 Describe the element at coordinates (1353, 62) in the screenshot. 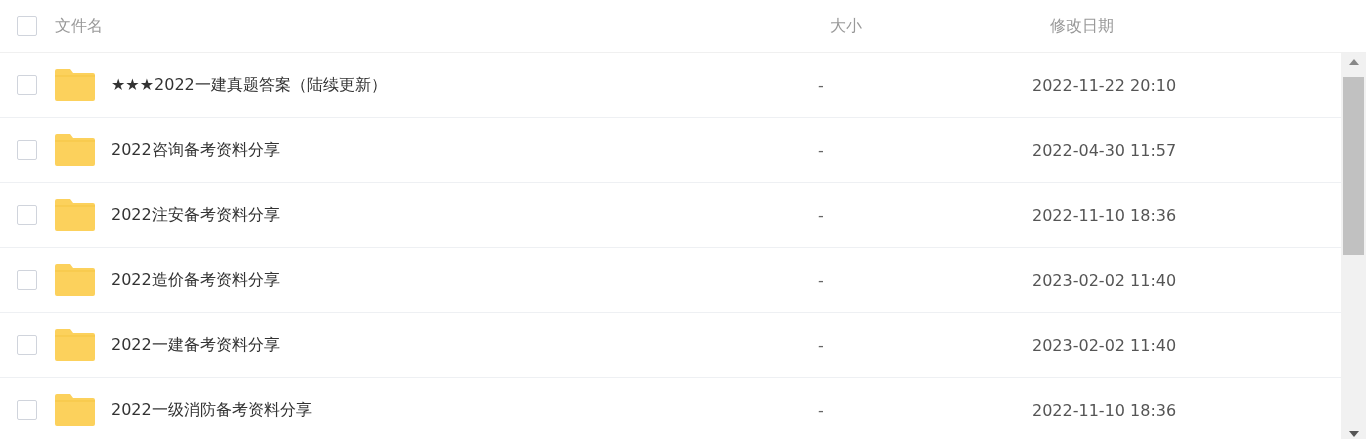

I see `scroll-up-icon` at that location.